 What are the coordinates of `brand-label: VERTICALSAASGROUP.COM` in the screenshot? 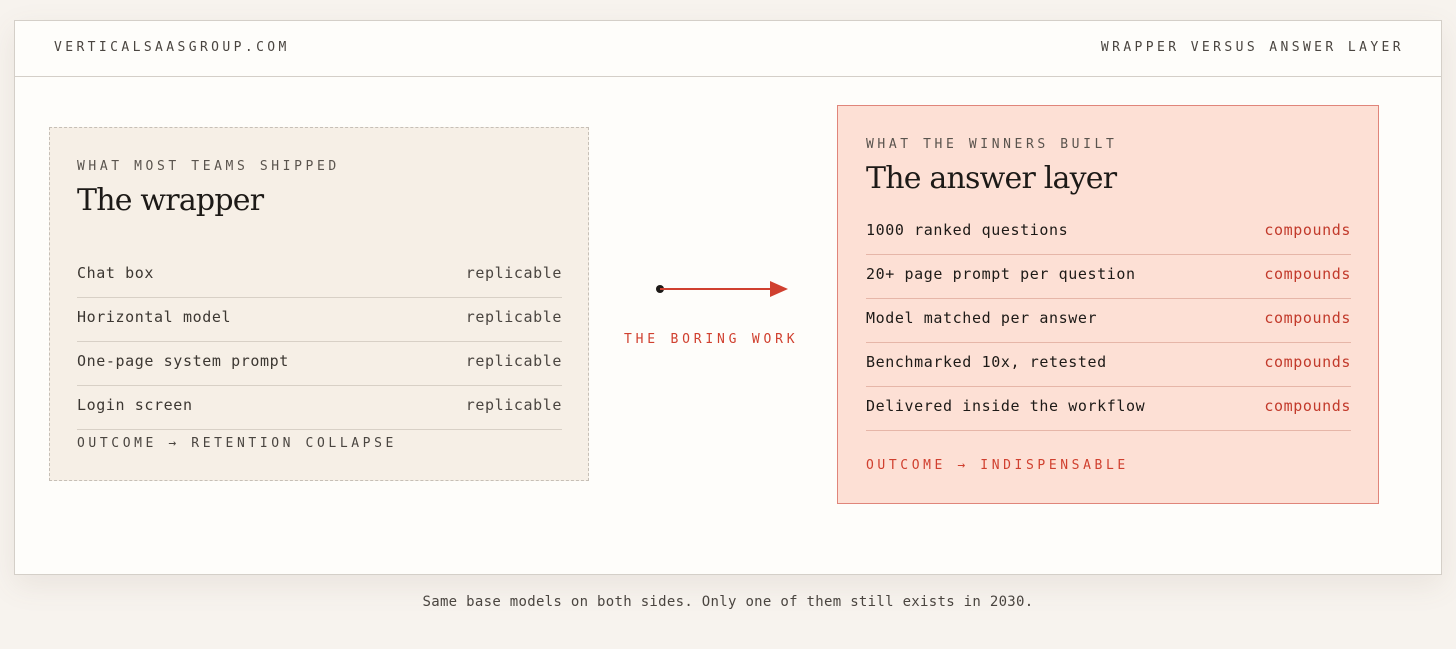 It's located at (172, 47).